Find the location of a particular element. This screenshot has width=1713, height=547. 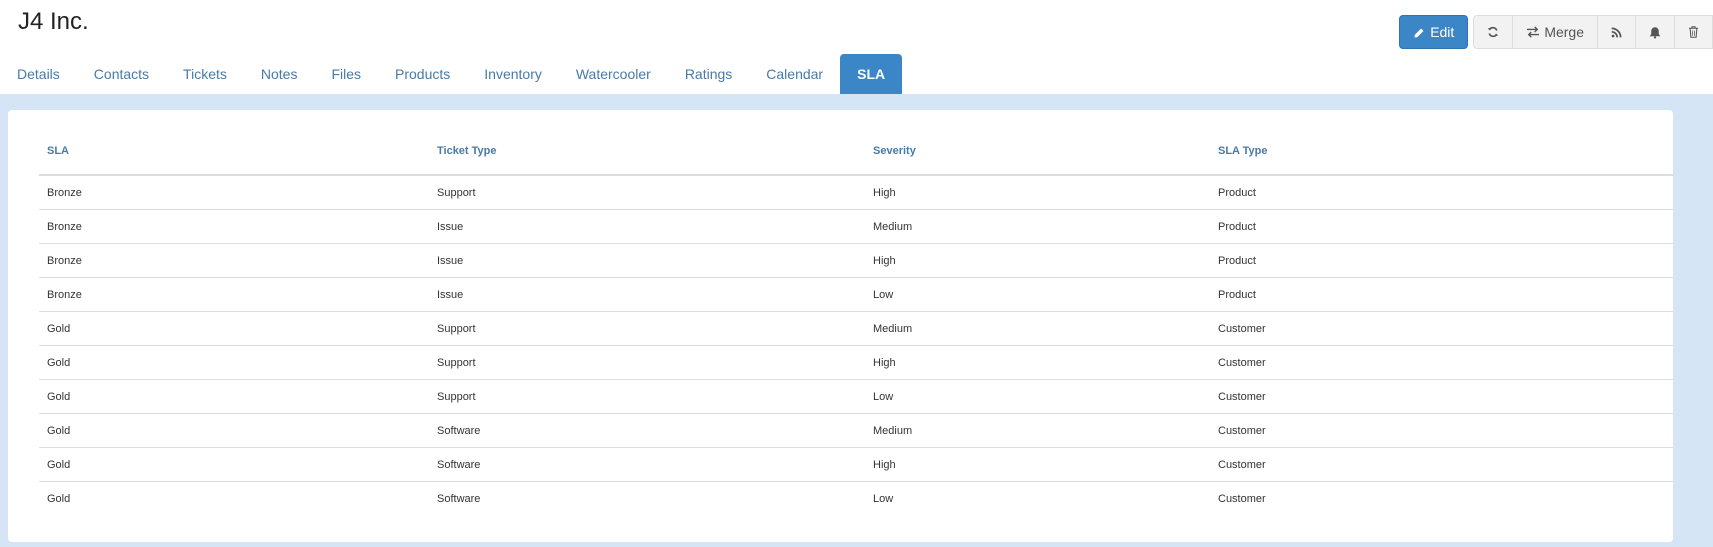

table-row: Bronze Support High Product is located at coordinates (856, 192).